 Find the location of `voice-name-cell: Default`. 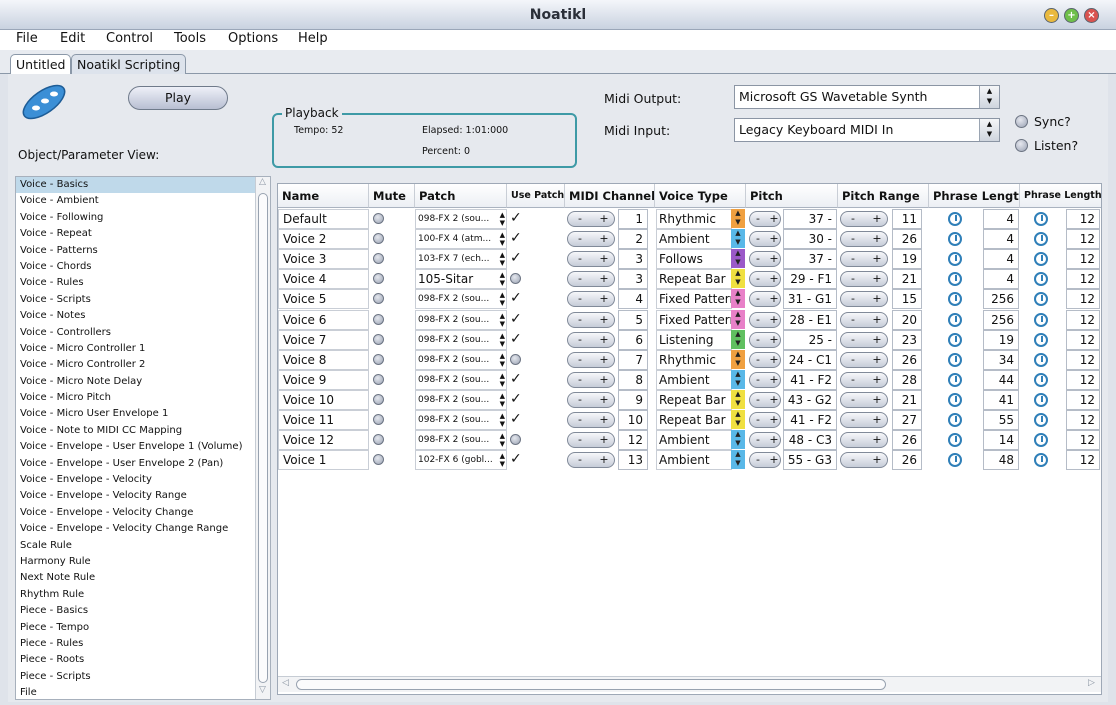

voice-name-cell: Default is located at coordinates (323, 219).